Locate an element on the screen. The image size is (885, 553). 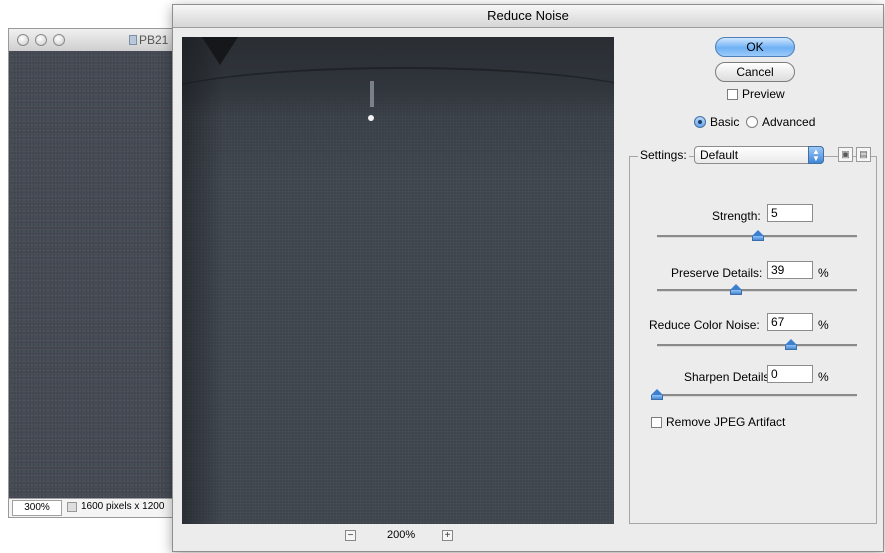
remove-jpeg-label: Remove JPEG Artifact is located at coordinates (726, 422).